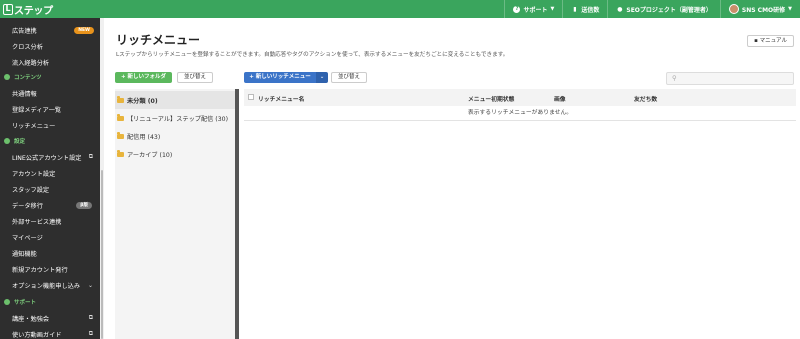 This screenshot has height=339, width=800. Describe the element at coordinates (491, 98) in the screenshot. I see `column-header-initial-state: メニュー初期状態` at that location.